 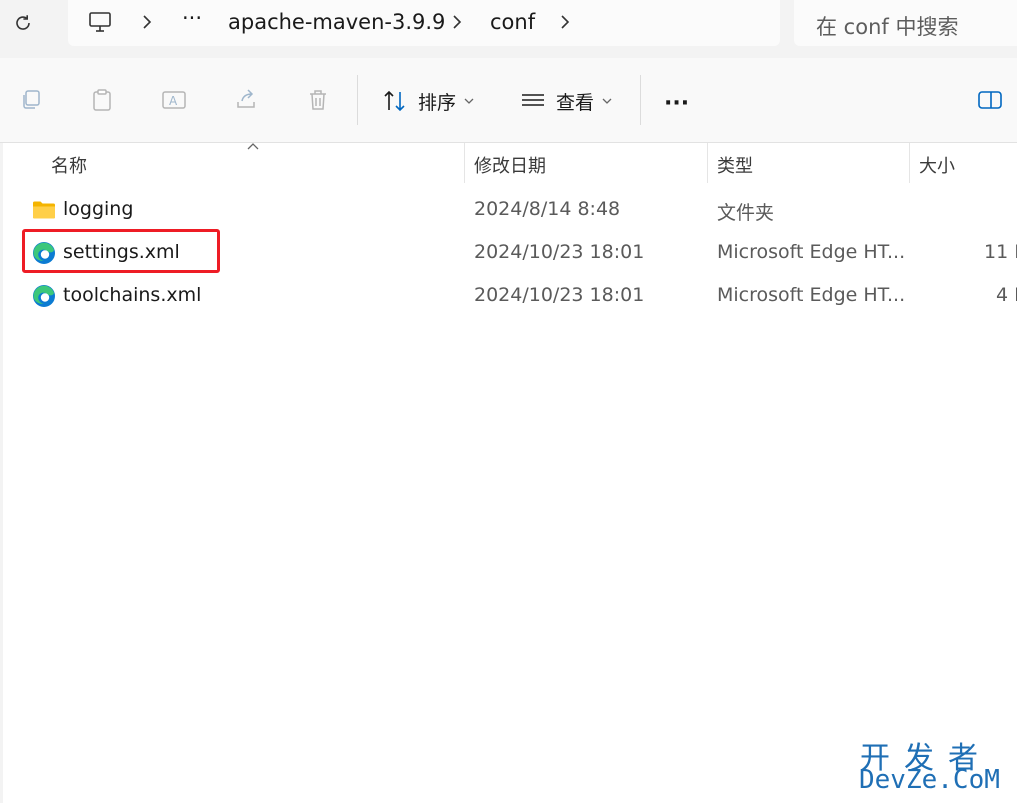 What do you see at coordinates (98, 209) in the screenshot?
I see `file-name: logging` at bounding box center [98, 209].